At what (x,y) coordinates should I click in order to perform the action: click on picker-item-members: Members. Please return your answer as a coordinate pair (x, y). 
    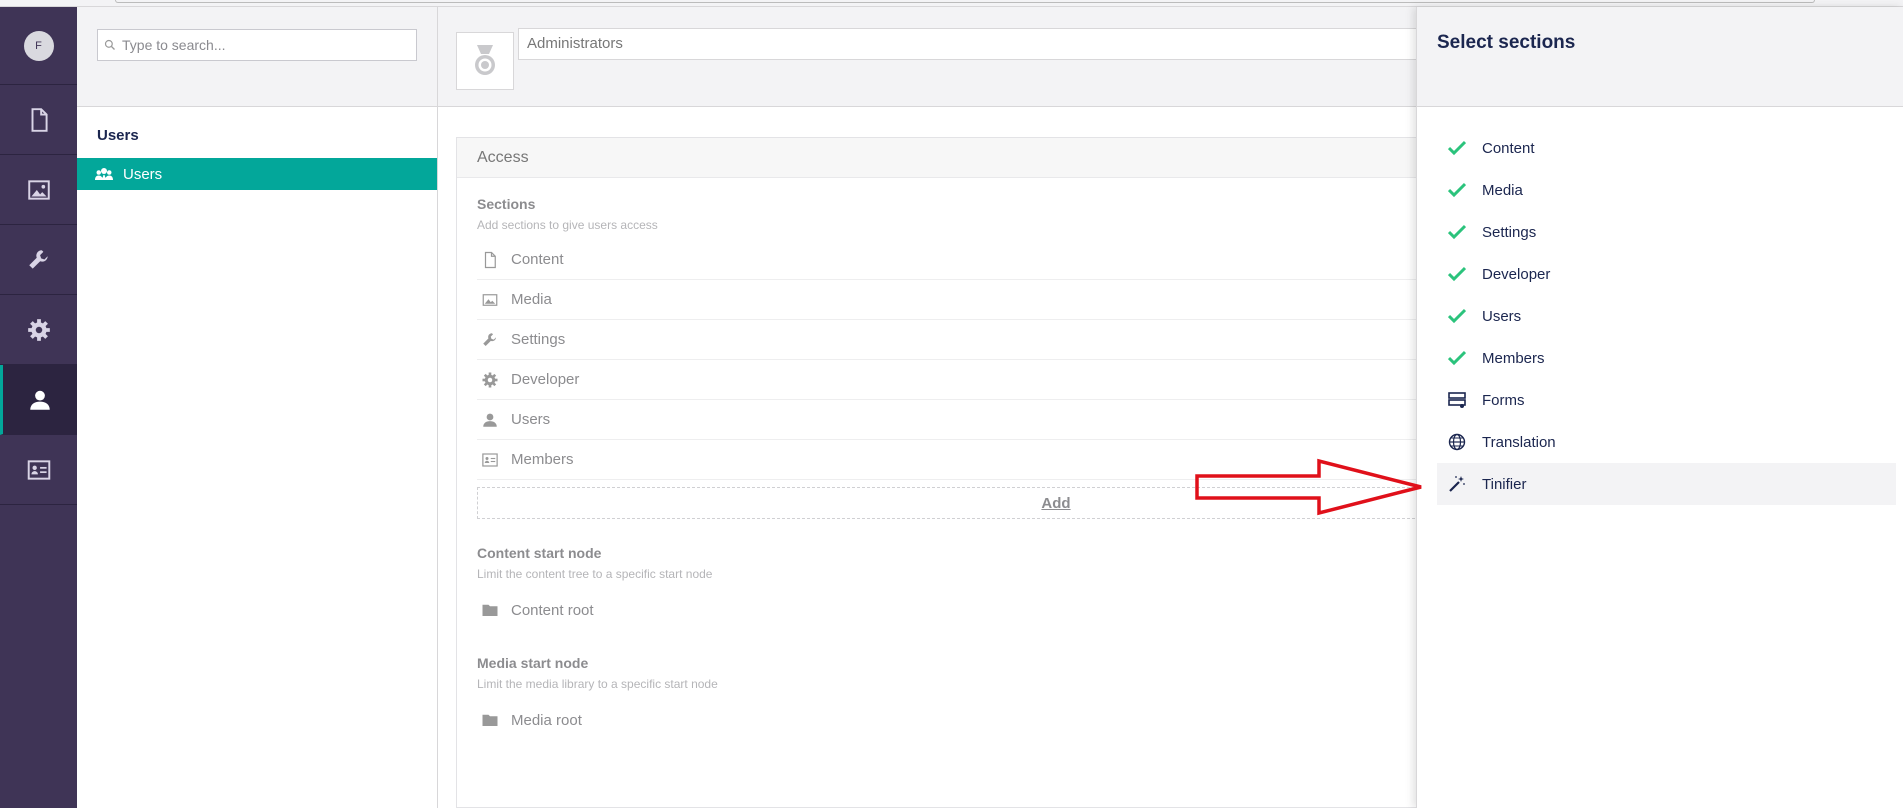
    Looking at the image, I should click on (1666, 358).